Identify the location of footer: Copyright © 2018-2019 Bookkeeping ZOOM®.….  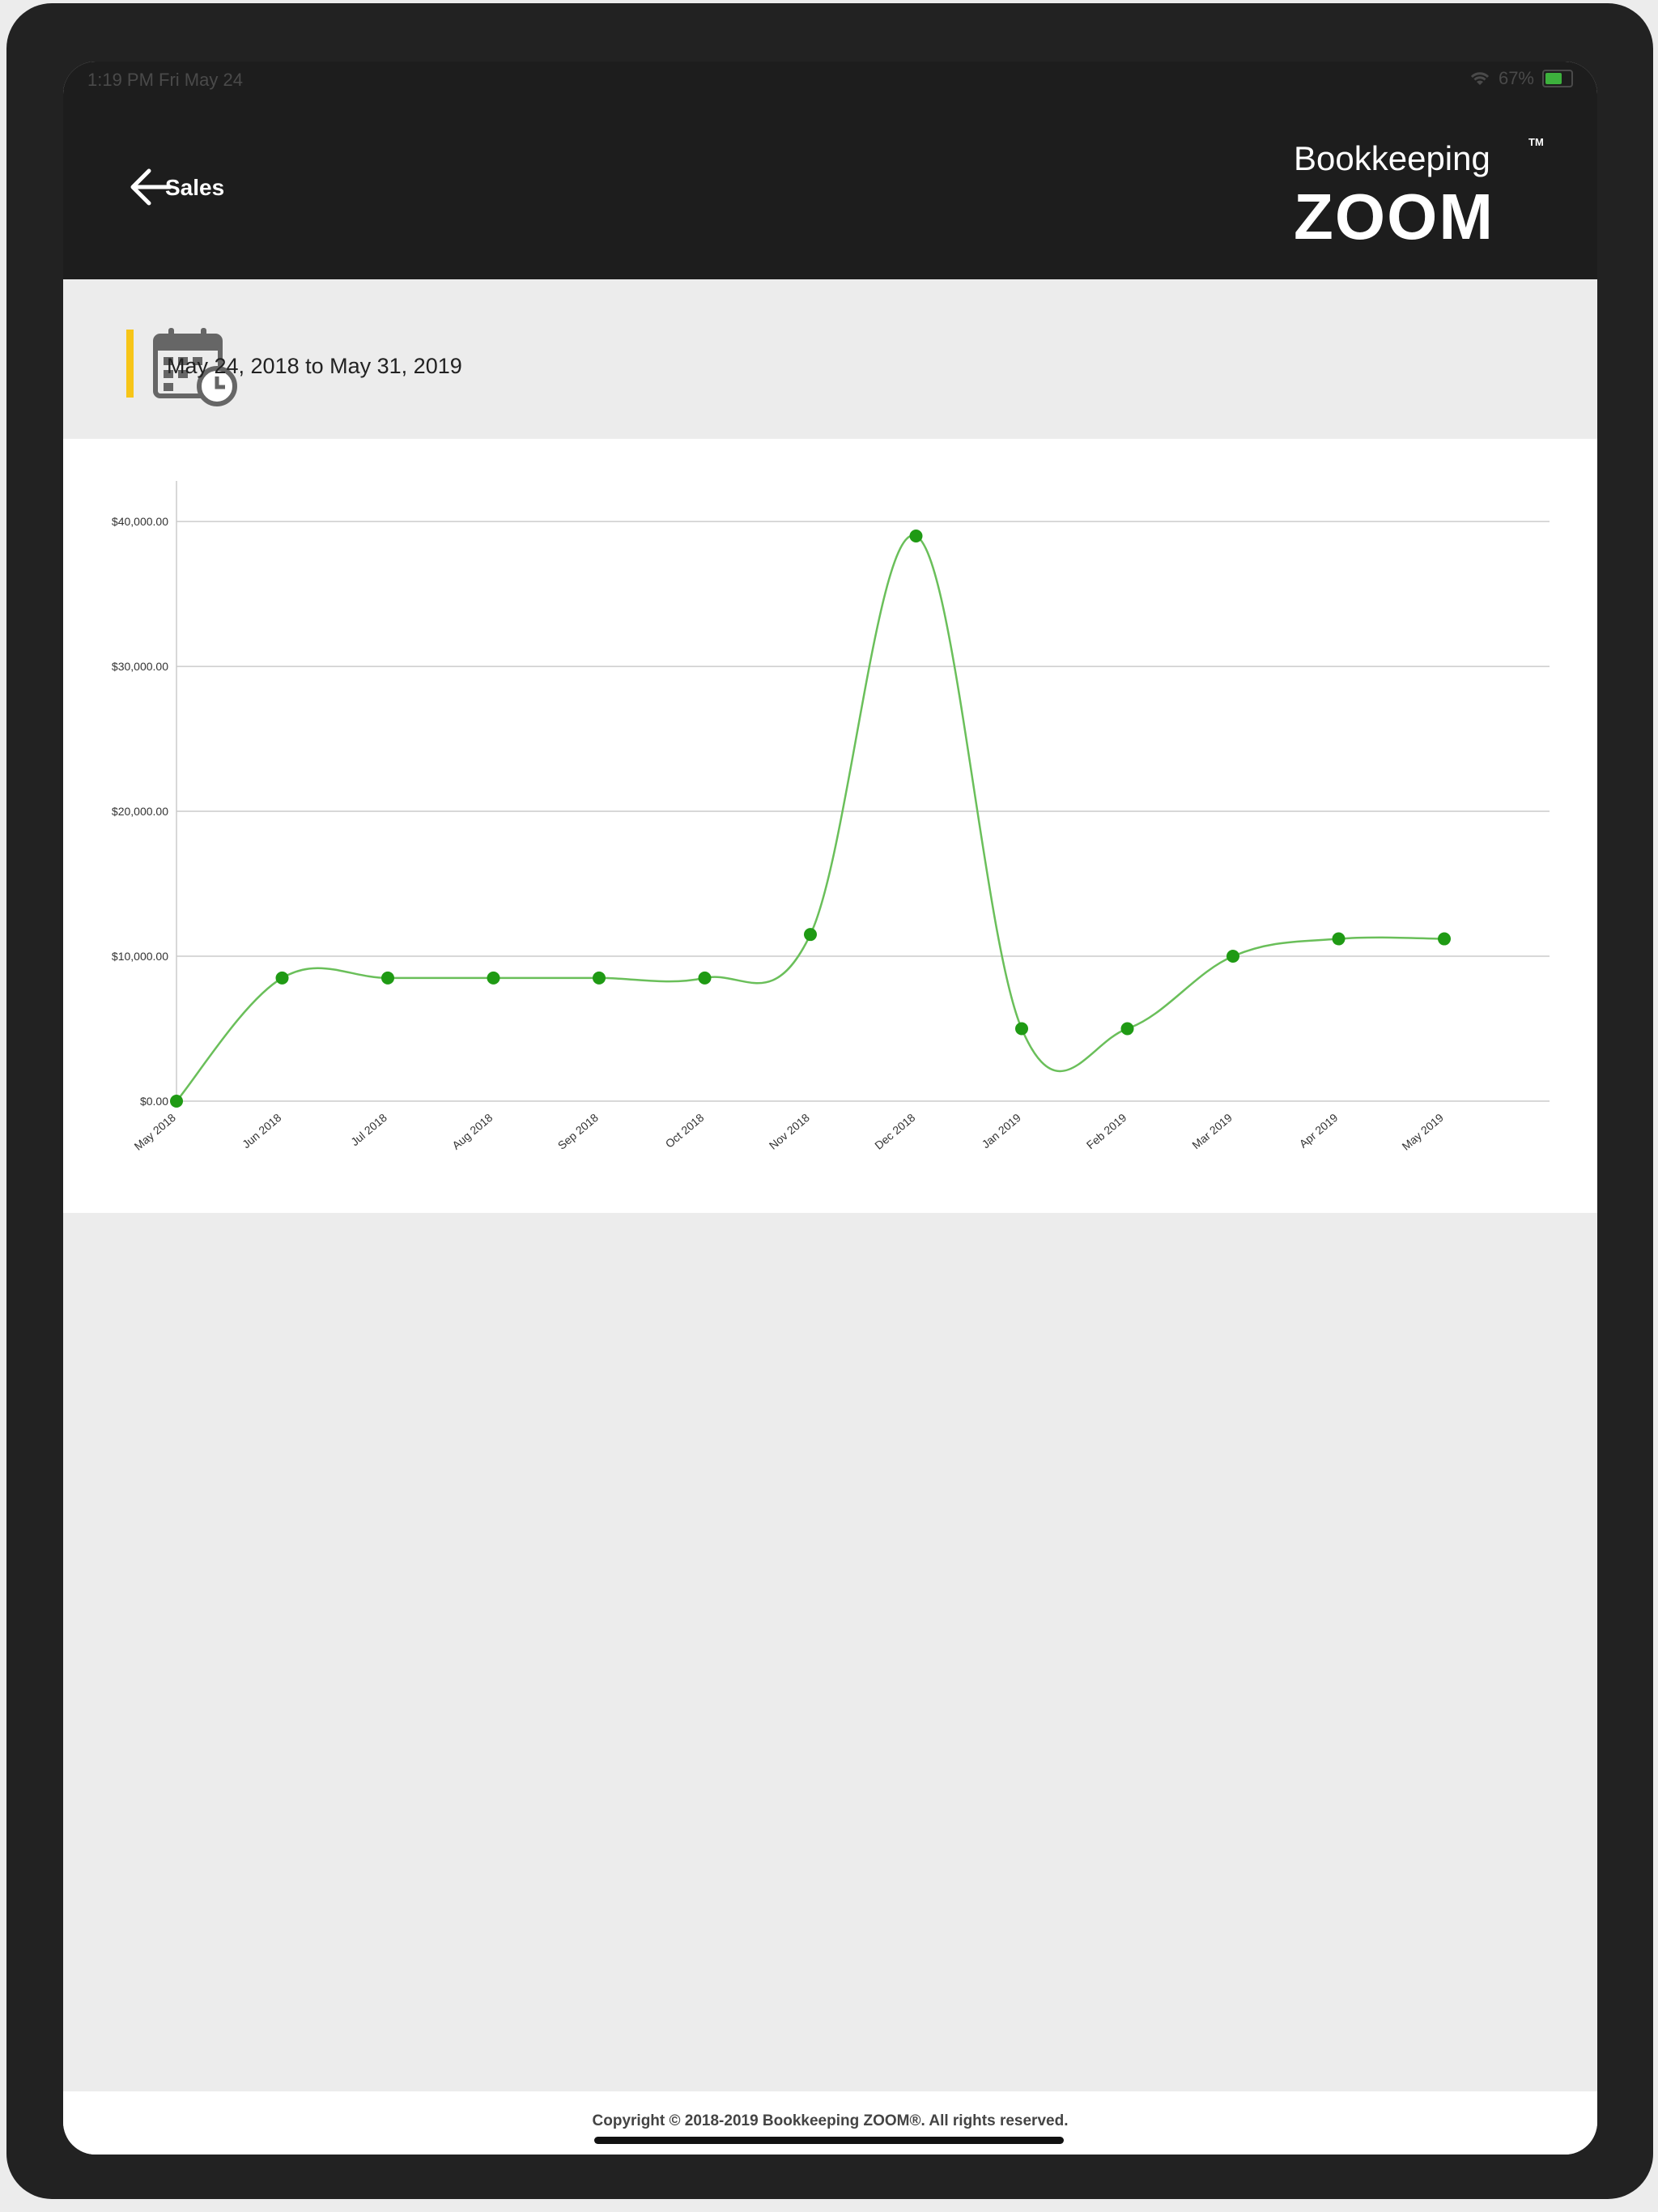
(830, 2123).